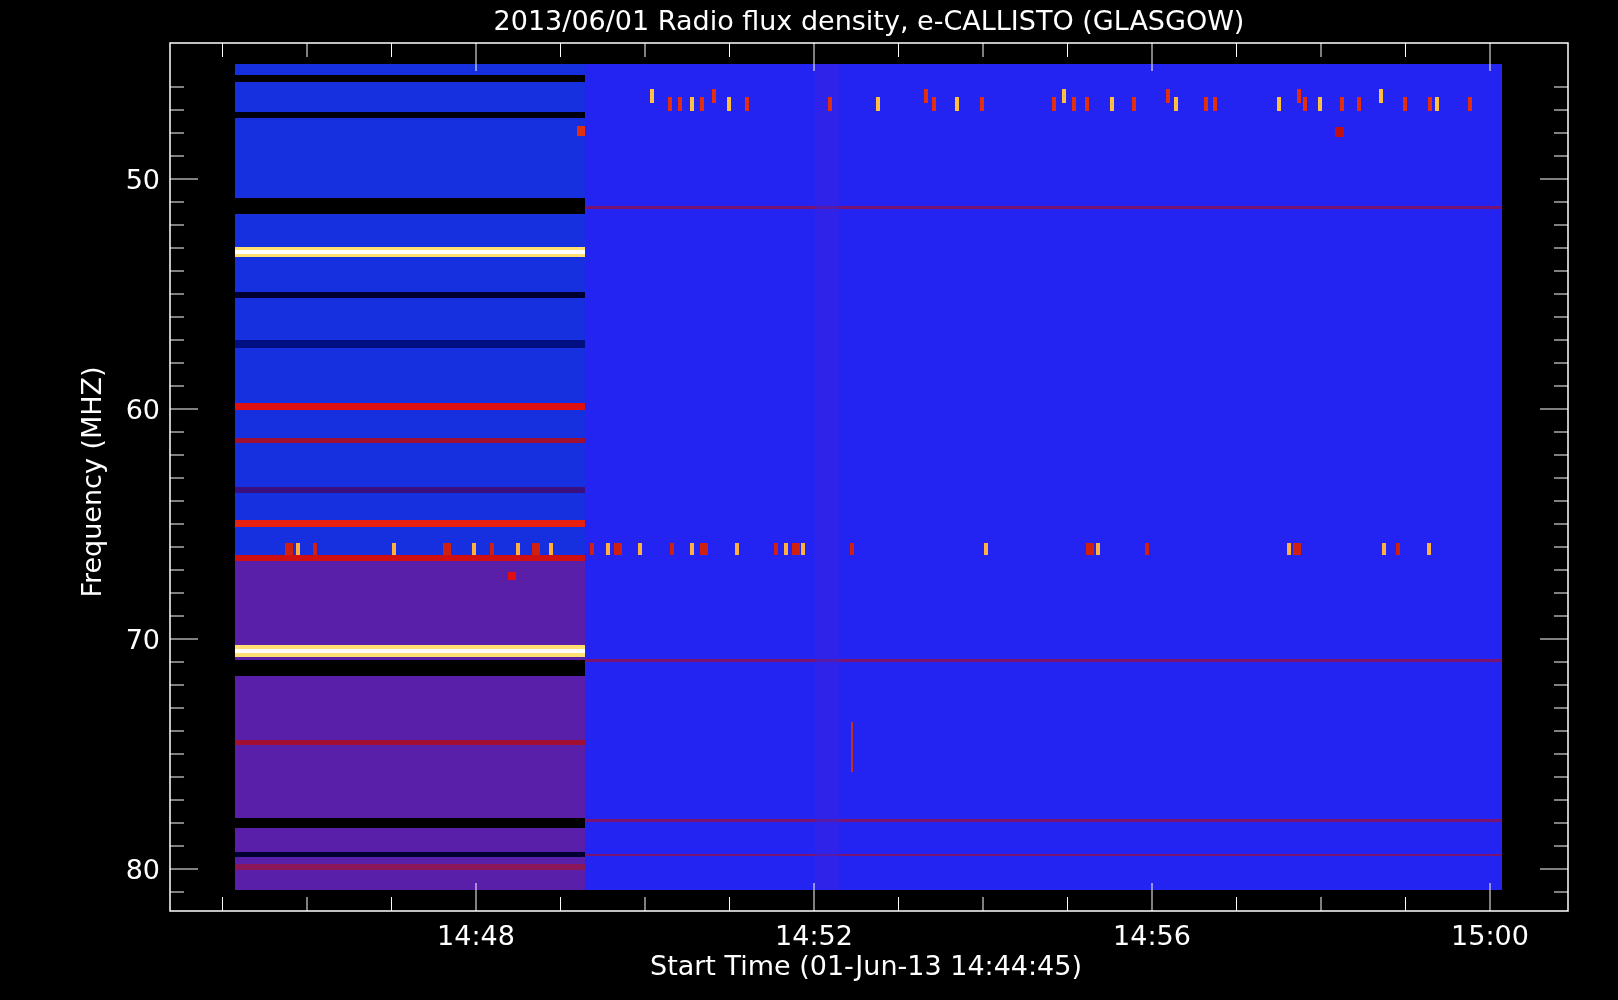 The height and width of the screenshot is (1000, 1618). Describe the element at coordinates (866, 965) in the screenshot. I see `x-axis-label: Start Time (01-Jun-13 14:44:45)` at that location.